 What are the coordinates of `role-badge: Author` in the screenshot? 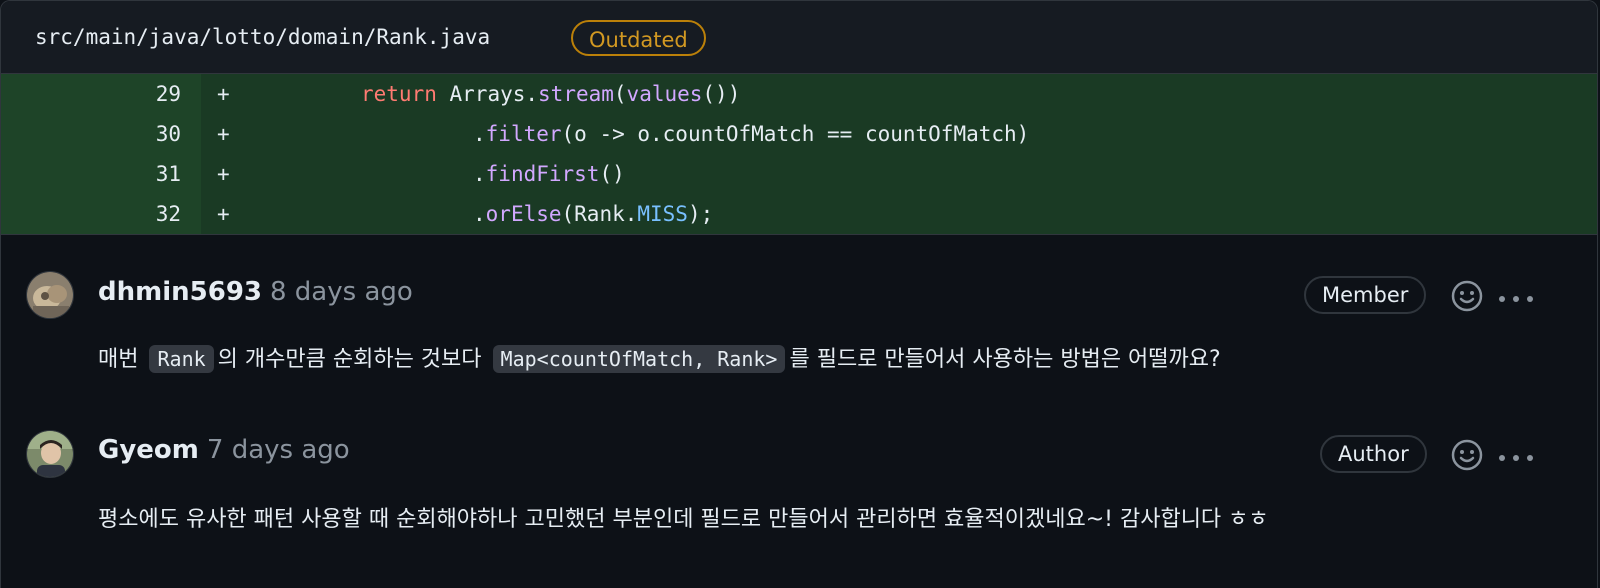 It's located at (1373, 454).